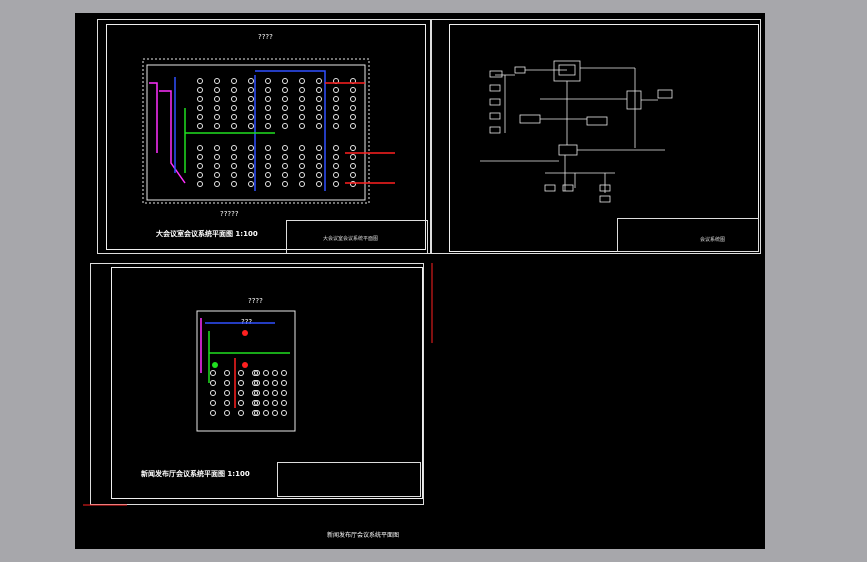 Image resolution: width=867 pixels, height=562 pixels. Describe the element at coordinates (246, 371) in the screenshot. I see `plan-b-room` at that location.